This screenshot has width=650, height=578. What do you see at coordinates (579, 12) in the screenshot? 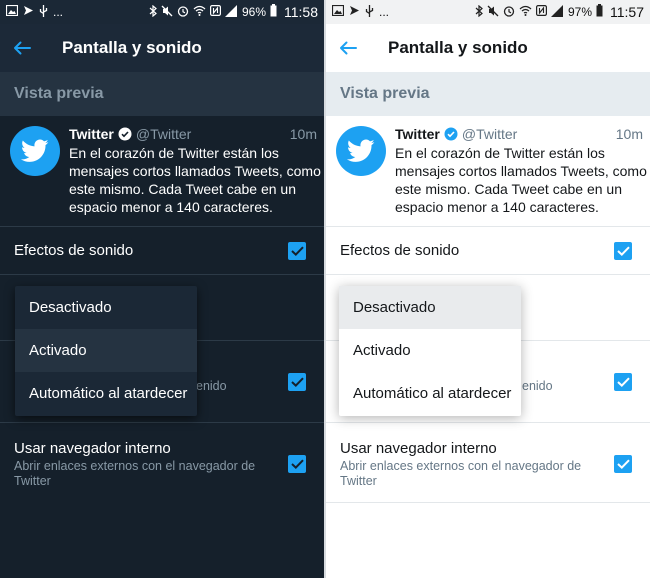
I see `battery-level: 97%` at bounding box center [579, 12].